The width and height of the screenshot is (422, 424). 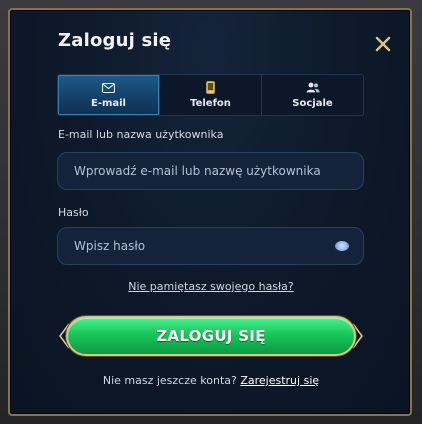 I want to click on tab-email: E-mail, so click(x=109, y=95).